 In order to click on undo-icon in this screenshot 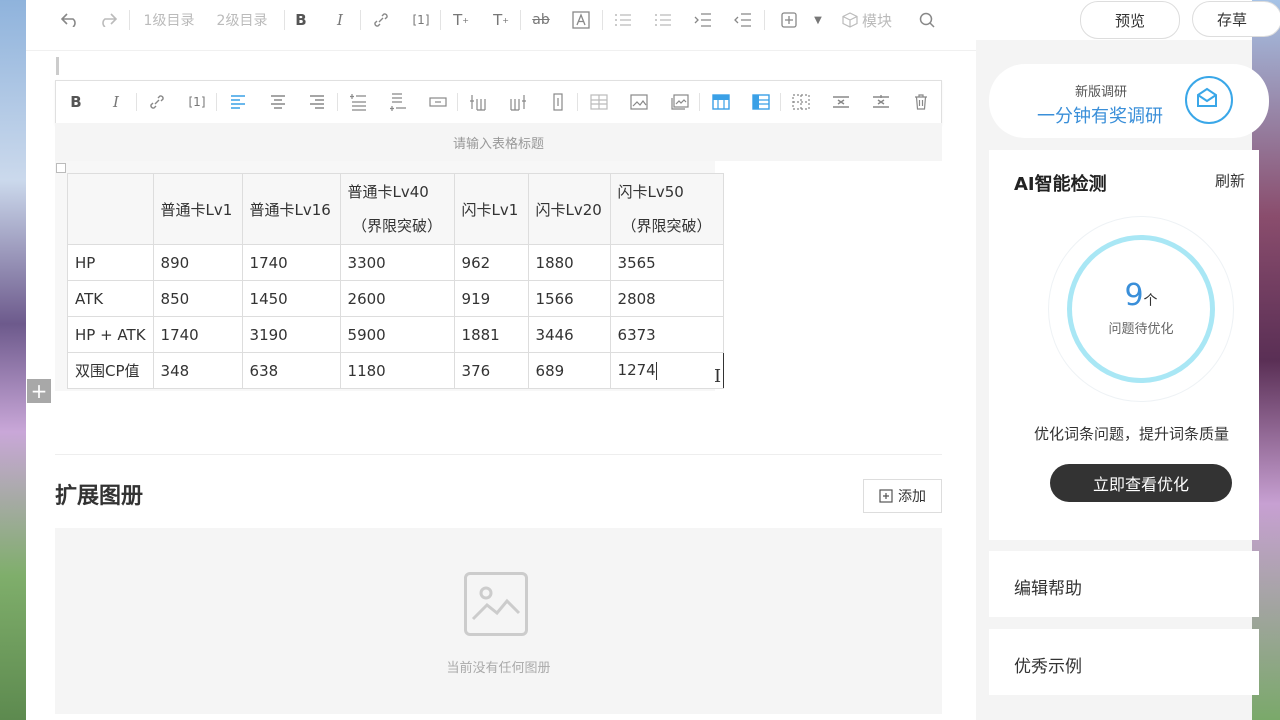, I will do `click(70, 20)`.